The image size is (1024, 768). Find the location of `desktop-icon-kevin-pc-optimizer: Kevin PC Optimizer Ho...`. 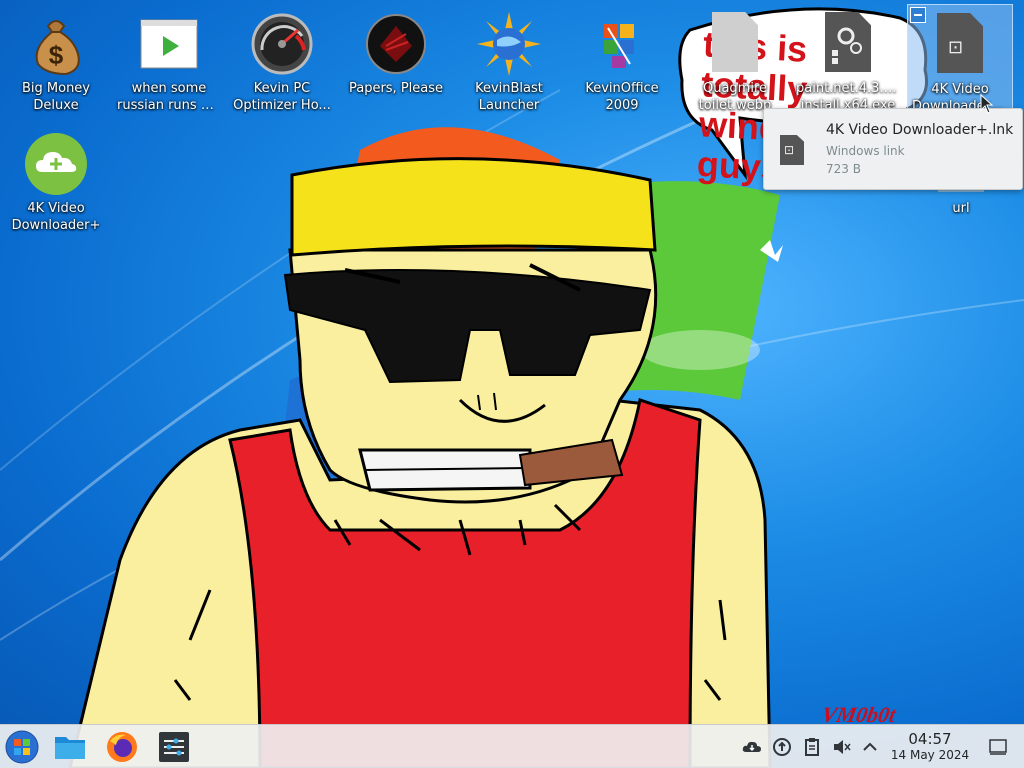

desktop-icon-kevin-pc-optimizer: Kevin PC Optimizer Ho... is located at coordinates (282, 59).